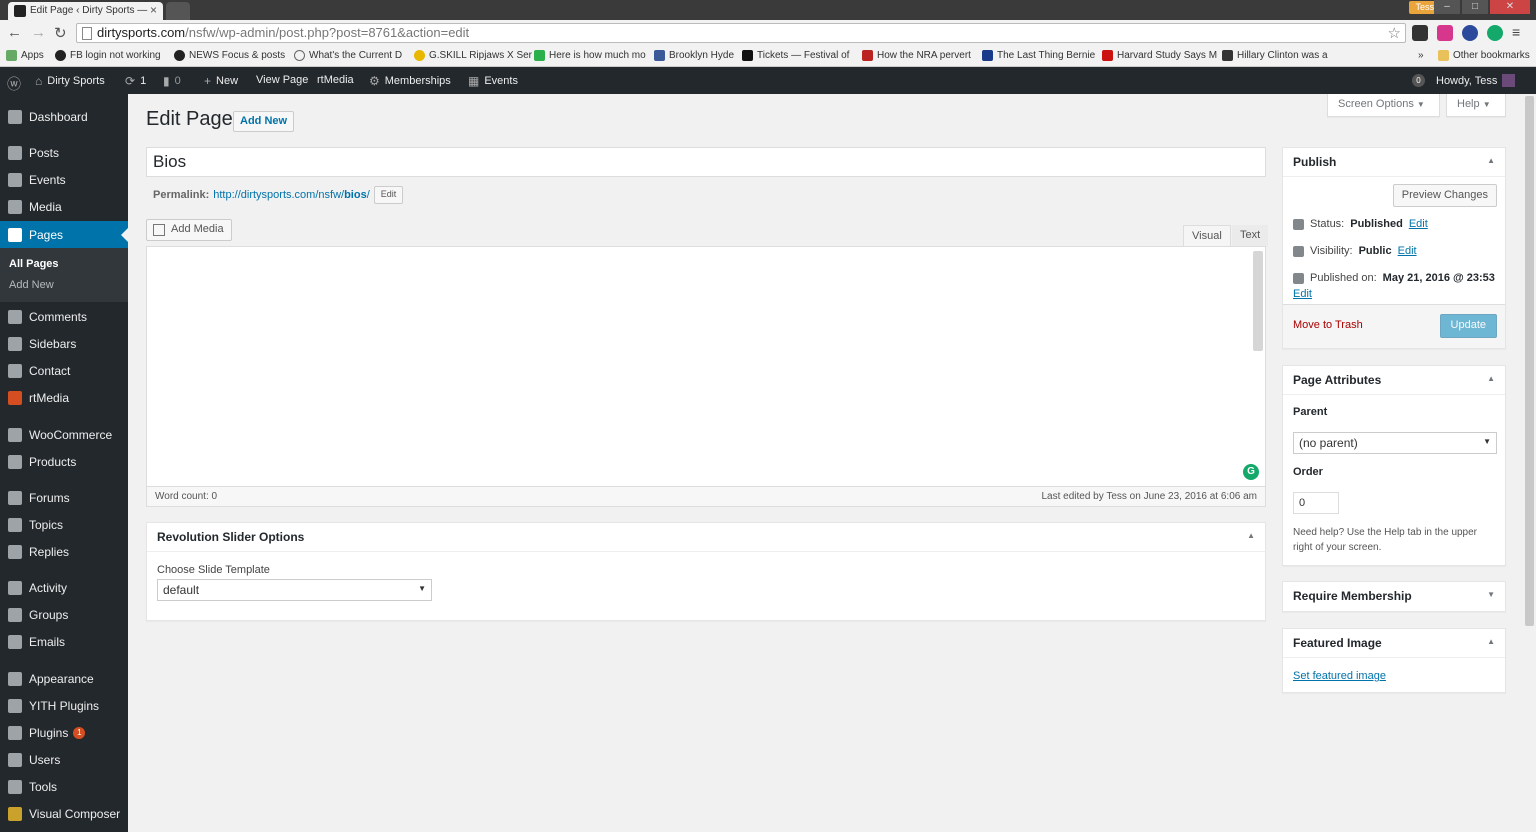 The image size is (1536, 832). Describe the element at coordinates (1316, 503) in the screenshot. I see `order-input: 0` at that location.